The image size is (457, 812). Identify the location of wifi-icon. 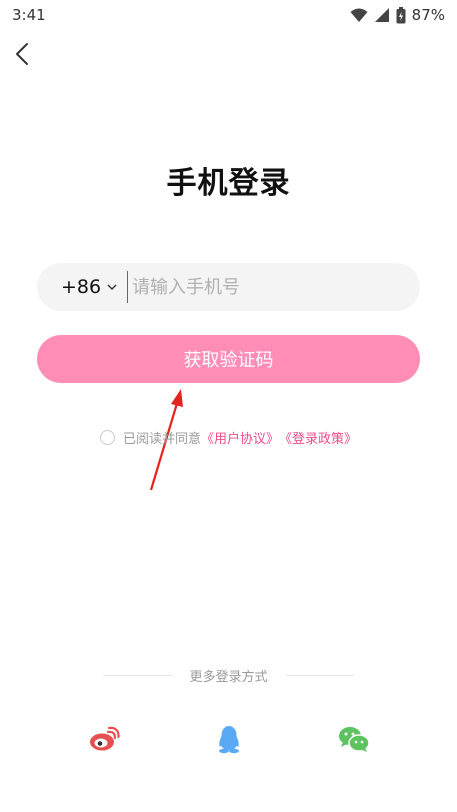
(359, 15).